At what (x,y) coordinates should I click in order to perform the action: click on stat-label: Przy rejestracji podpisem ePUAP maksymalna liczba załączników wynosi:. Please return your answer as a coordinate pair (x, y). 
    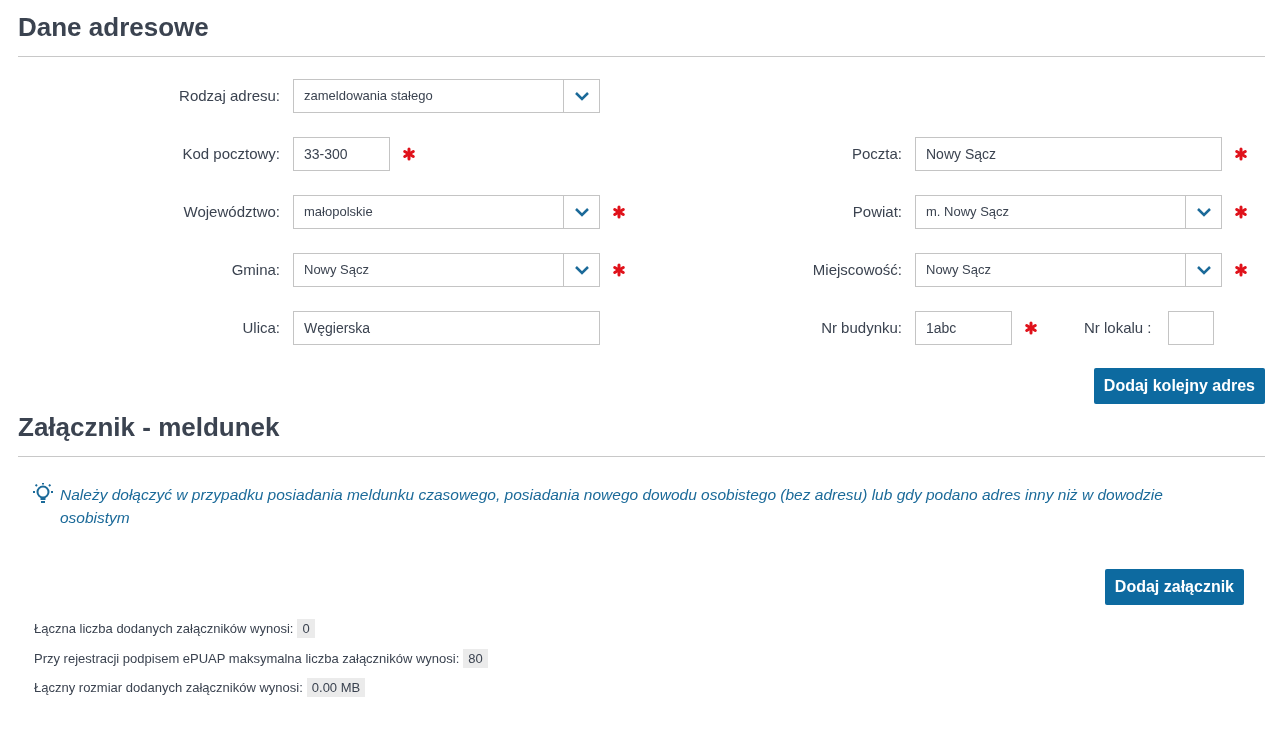
    Looking at the image, I should click on (247, 658).